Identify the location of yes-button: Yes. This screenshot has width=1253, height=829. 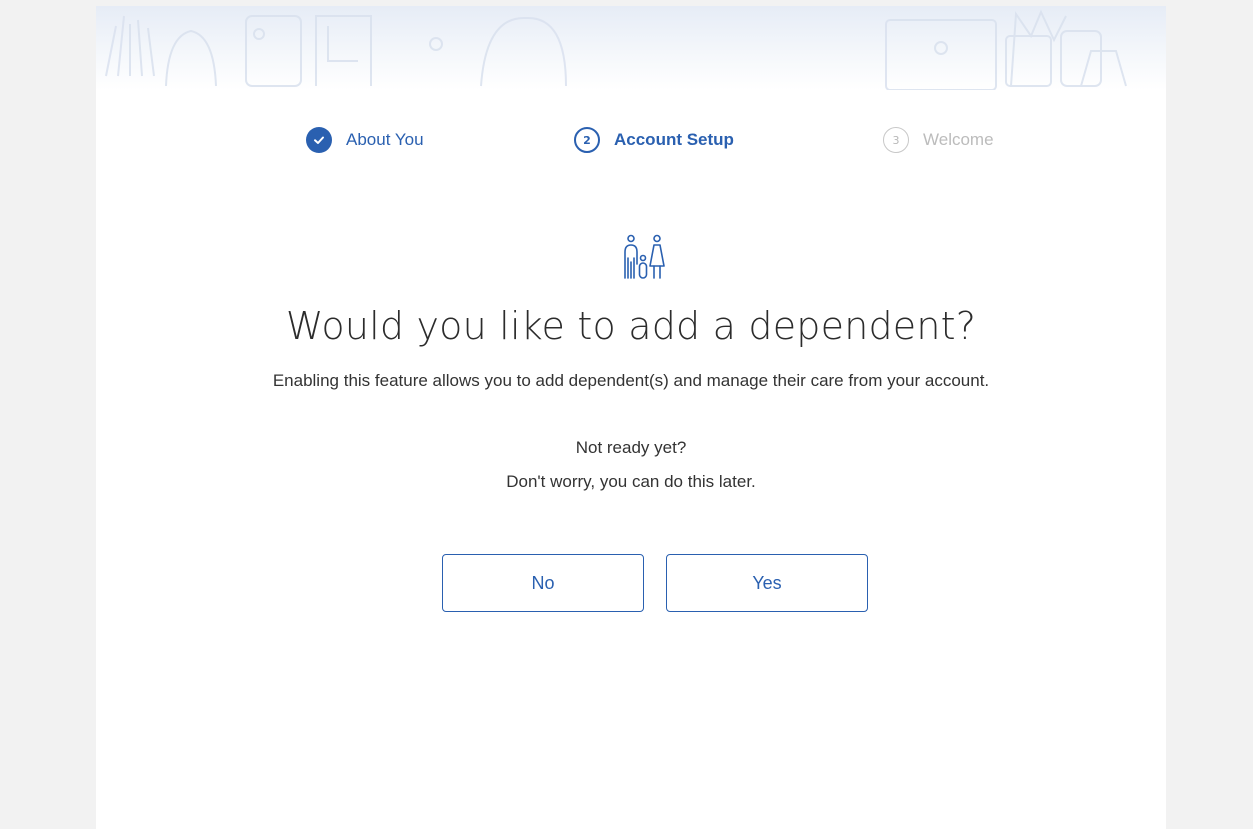
(767, 583).